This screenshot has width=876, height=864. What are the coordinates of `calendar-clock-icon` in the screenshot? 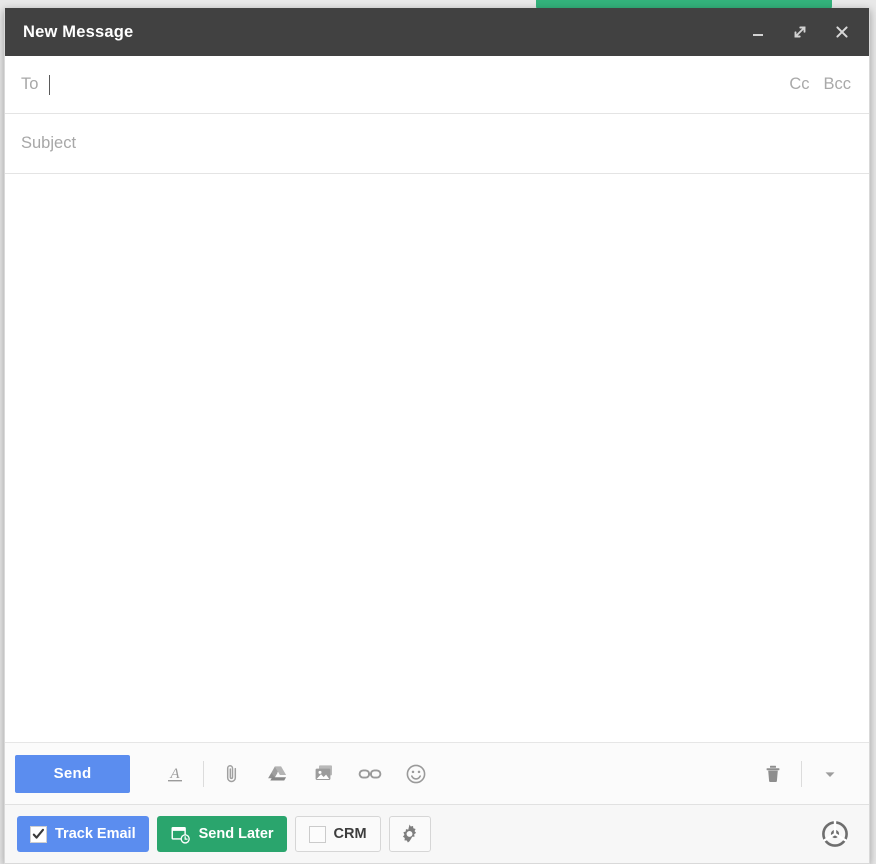 It's located at (180, 835).